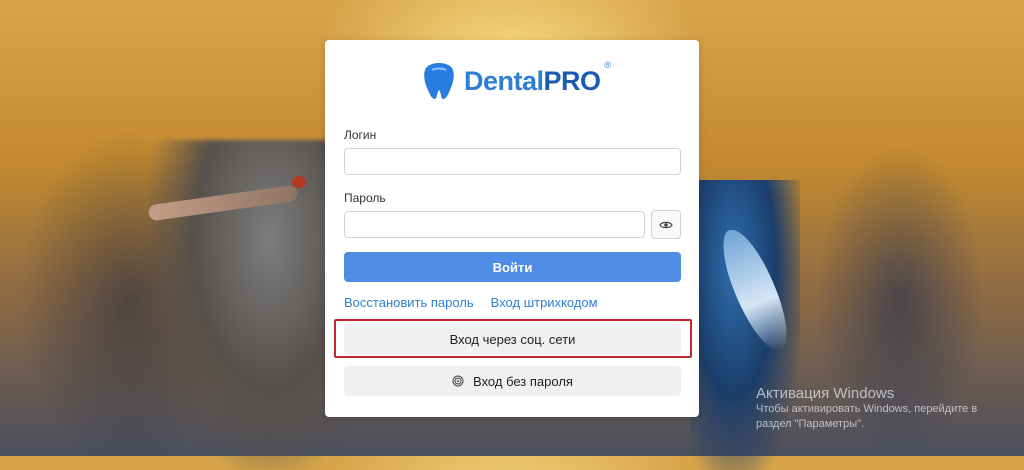 The width and height of the screenshot is (1024, 470). I want to click on fingerprint-icon, so click(458, 381).